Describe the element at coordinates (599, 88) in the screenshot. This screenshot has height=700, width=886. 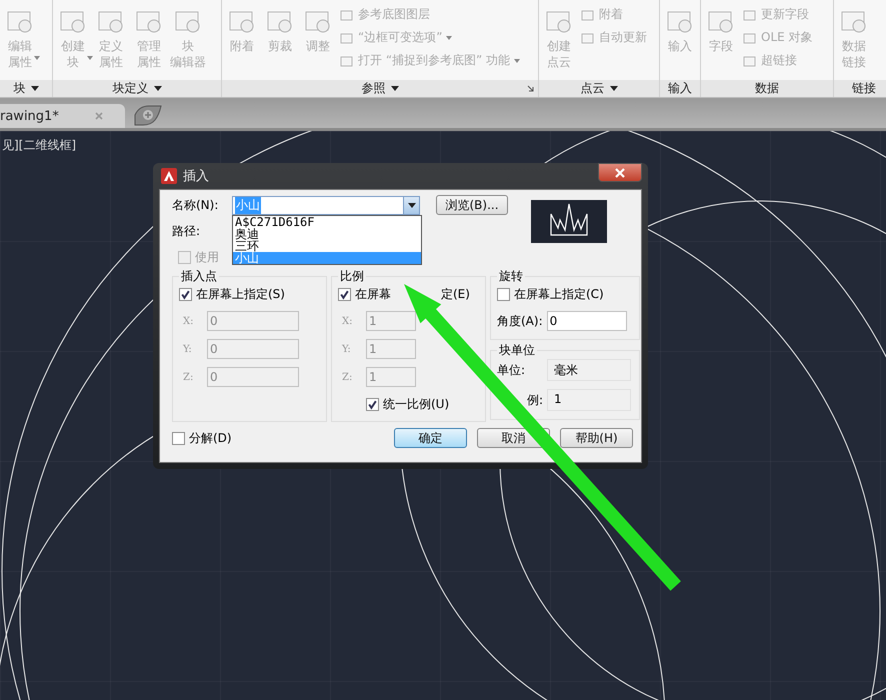
I see `panel-title: 点云` at that location.